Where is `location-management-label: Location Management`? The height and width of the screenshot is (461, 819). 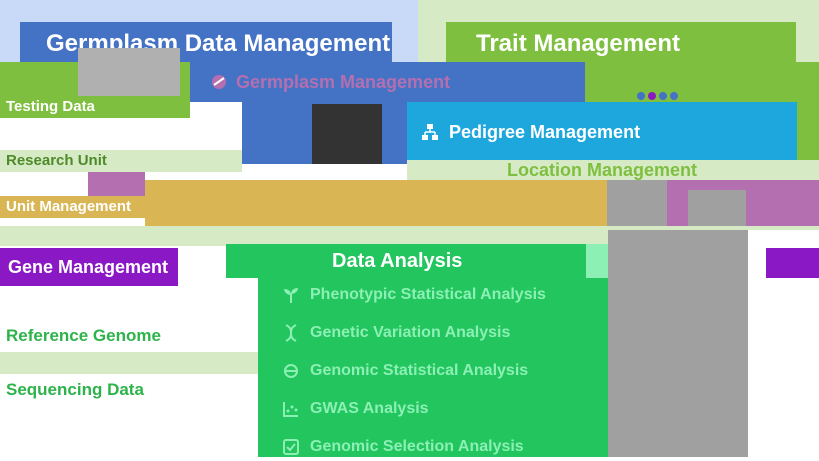
location-management-label: Location Management is located at coordinates (602, 169).